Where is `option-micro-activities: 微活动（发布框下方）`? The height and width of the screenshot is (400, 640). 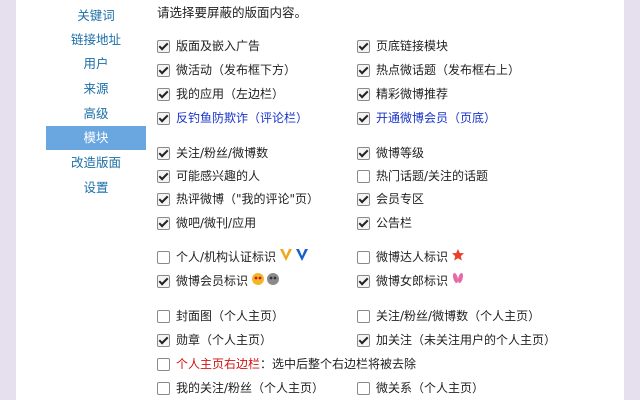 option-micro-activities: 微活动（发布框下方） is located at coordinates (226, 70).